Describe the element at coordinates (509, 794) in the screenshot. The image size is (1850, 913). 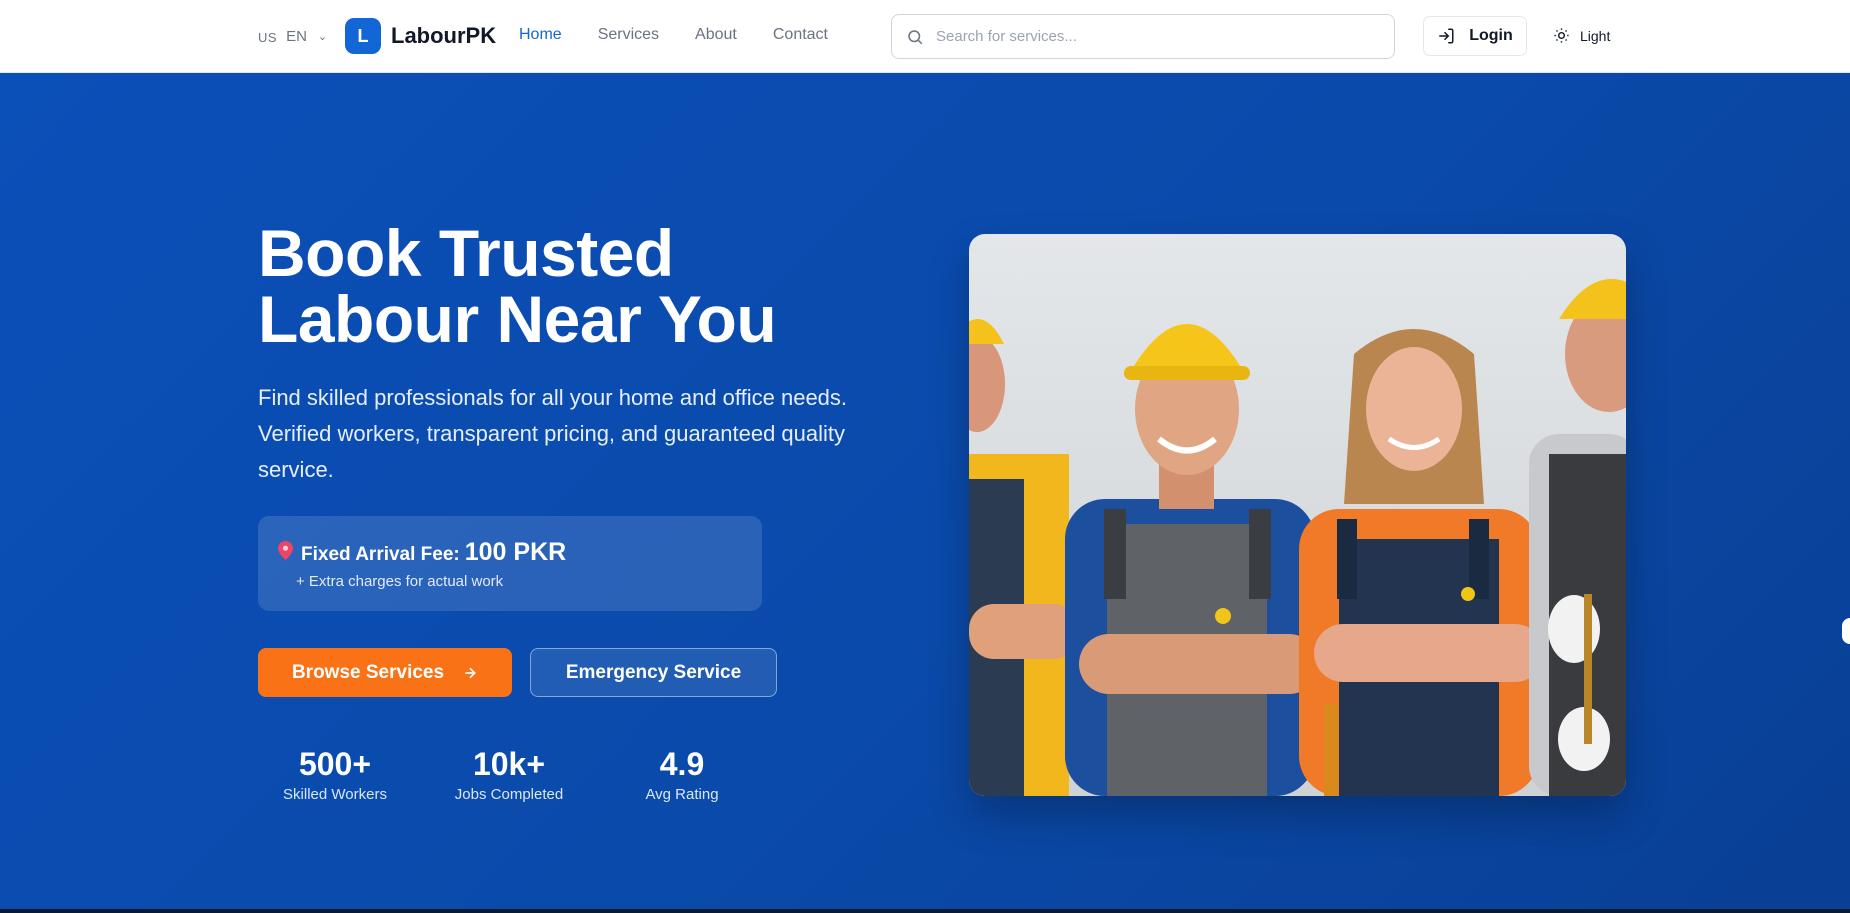
I see `stat-label: Jobs Completed` at that location.